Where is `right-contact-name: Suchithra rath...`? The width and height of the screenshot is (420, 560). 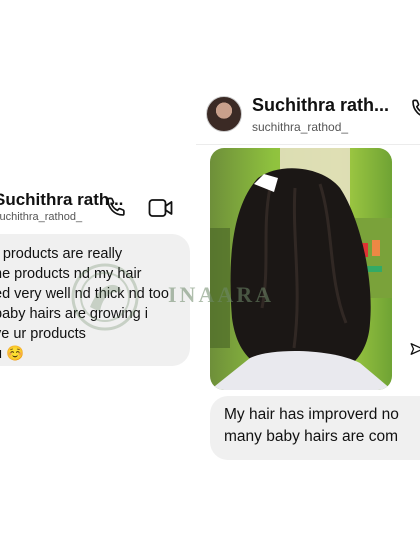
right-contact-name: Suchithra rath... is located at coordinates (320, 105).